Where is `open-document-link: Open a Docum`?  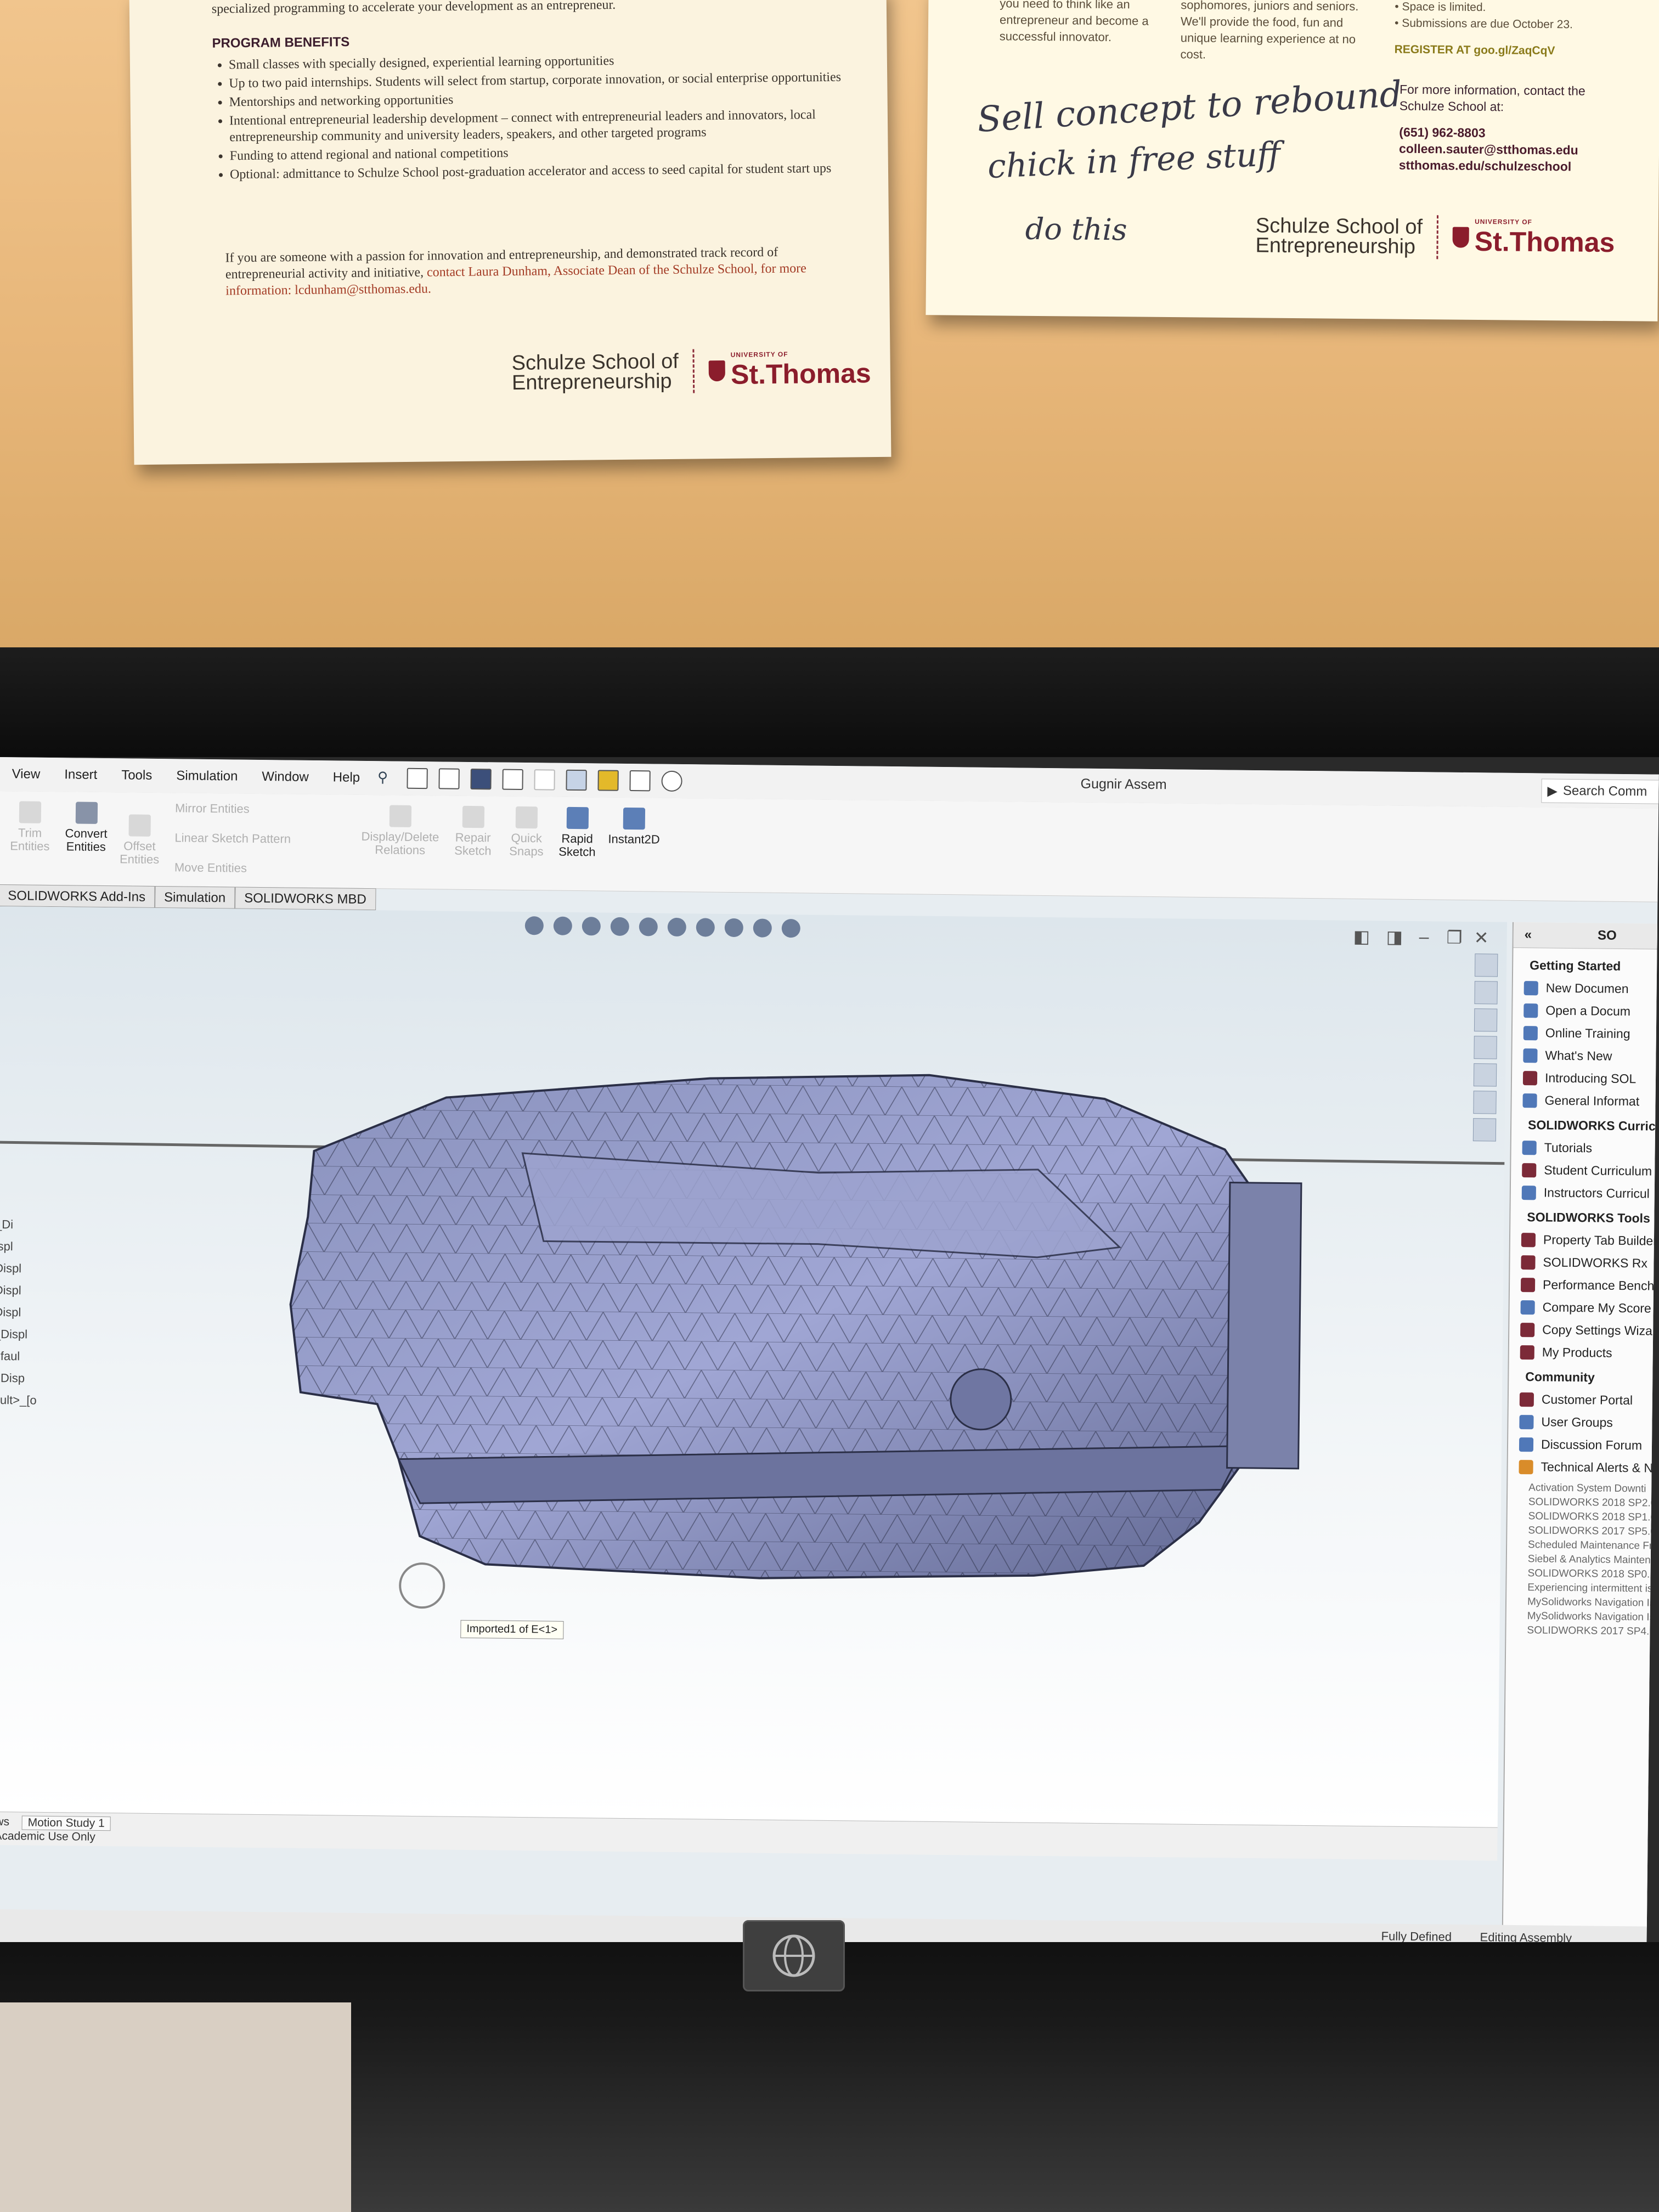
open-document-link: Open a Docum is located at coordinates (1591, 1011).